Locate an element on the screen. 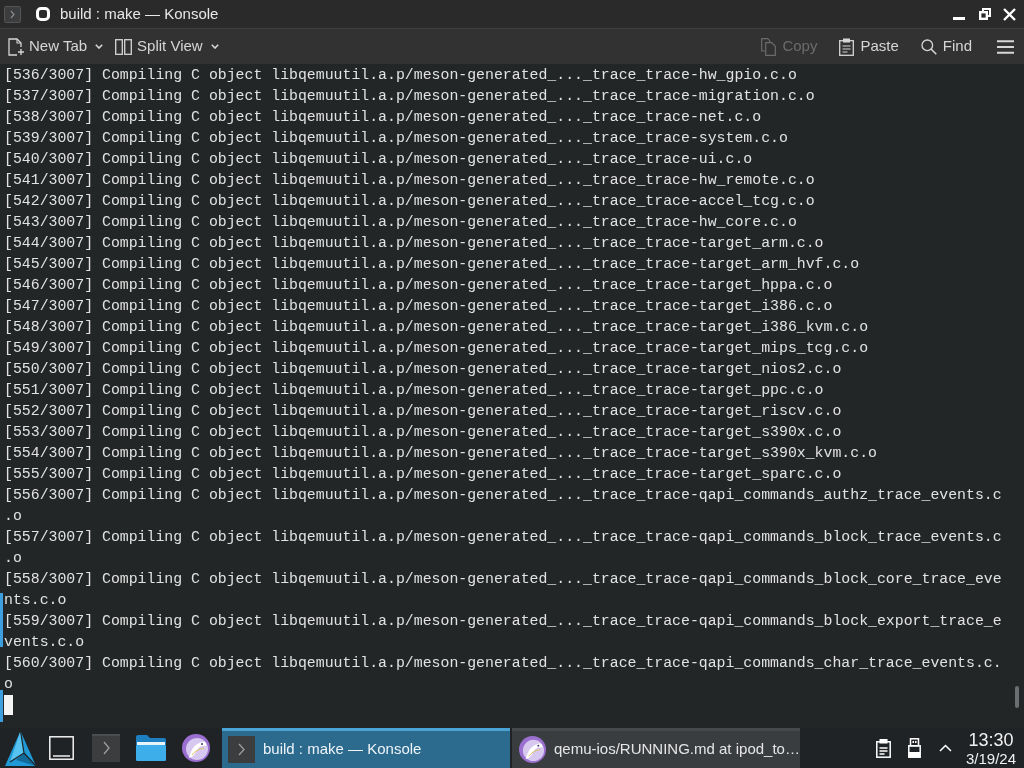 Image resolution: width=1024 pixels, height=768 pixels. triangle-logo-icon is located at coordinates (20, 748).